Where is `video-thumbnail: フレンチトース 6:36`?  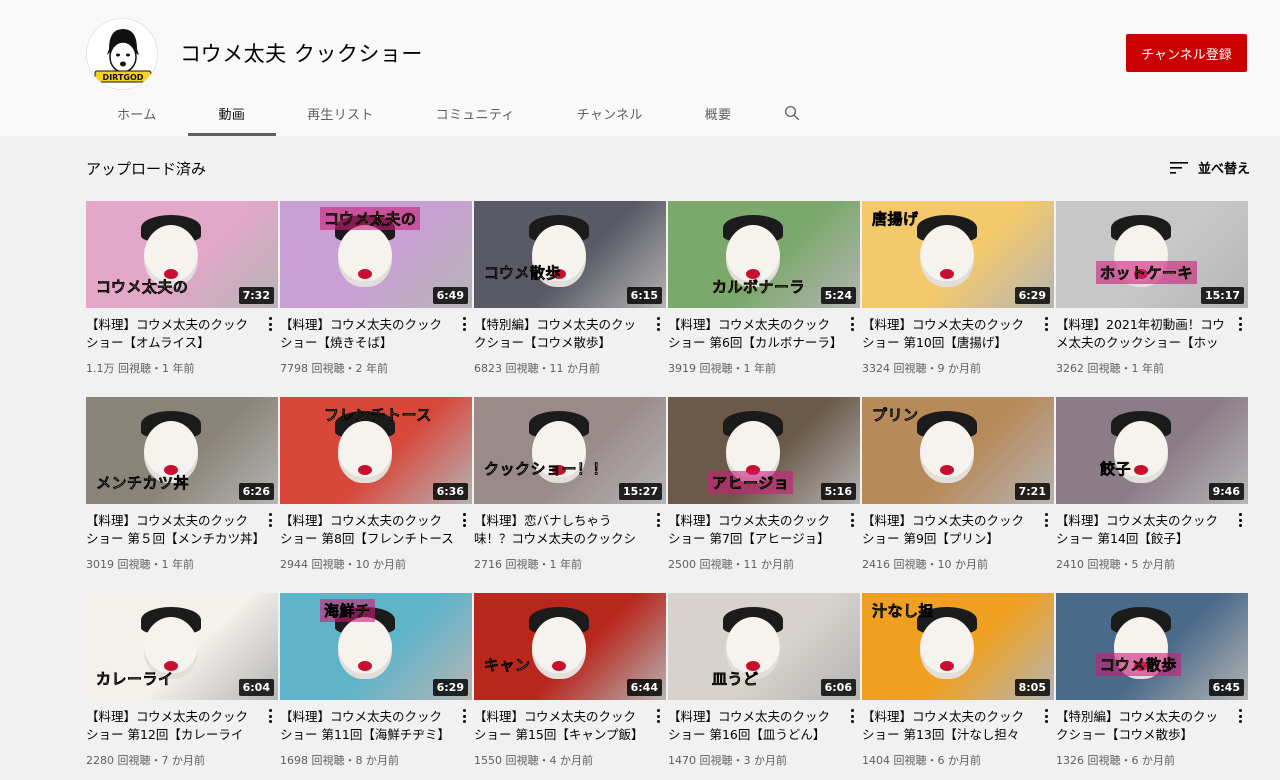 video-thumbnail: フレンチトース 6:36 is located at coordinates (376, 450).